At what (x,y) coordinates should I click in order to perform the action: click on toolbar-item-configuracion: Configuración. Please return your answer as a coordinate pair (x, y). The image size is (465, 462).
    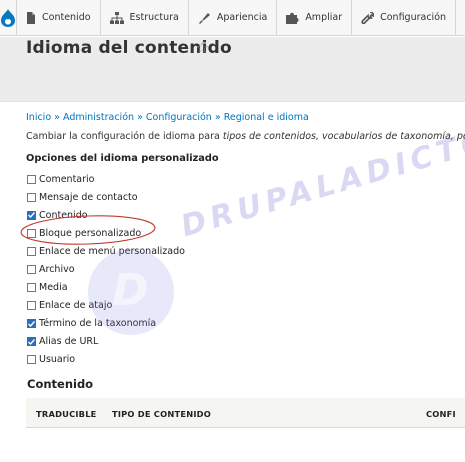
    Looking at the image, I should click on (404, 17).